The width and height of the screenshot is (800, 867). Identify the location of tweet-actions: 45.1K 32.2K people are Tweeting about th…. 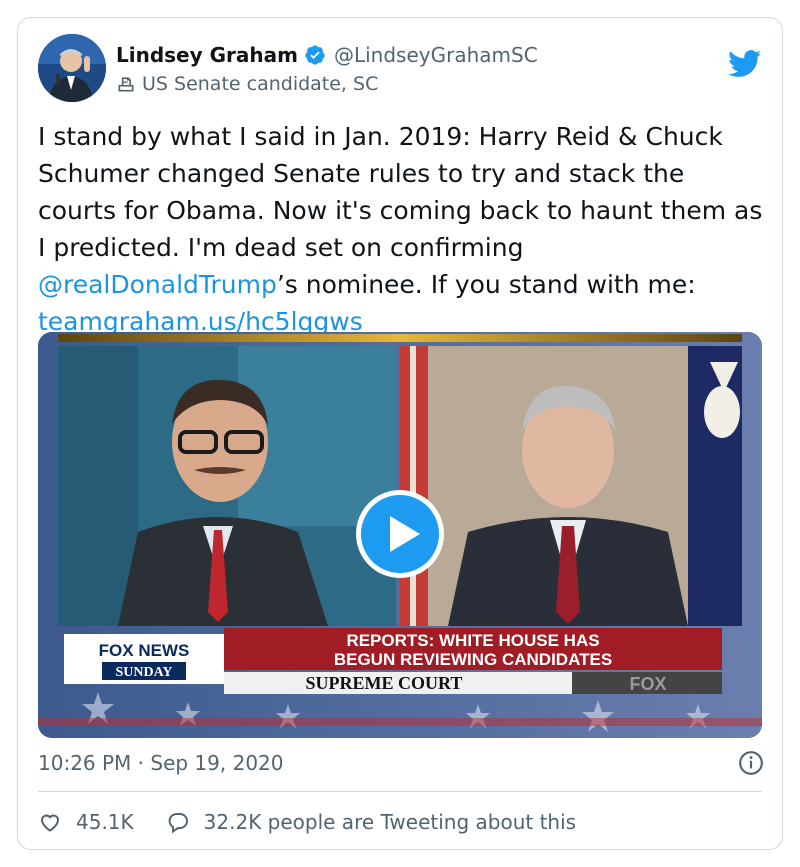
(307, 822).